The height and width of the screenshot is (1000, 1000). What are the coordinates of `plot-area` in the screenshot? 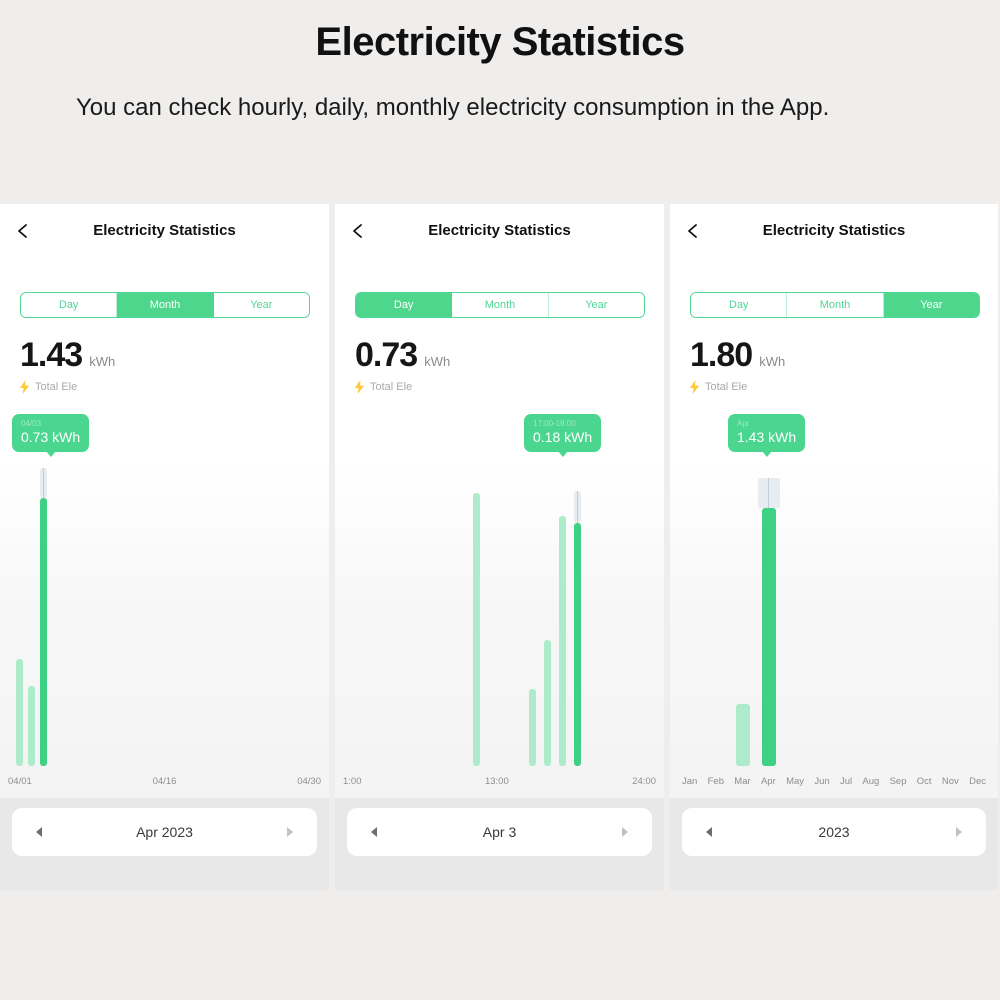 It's located at (164, 617).